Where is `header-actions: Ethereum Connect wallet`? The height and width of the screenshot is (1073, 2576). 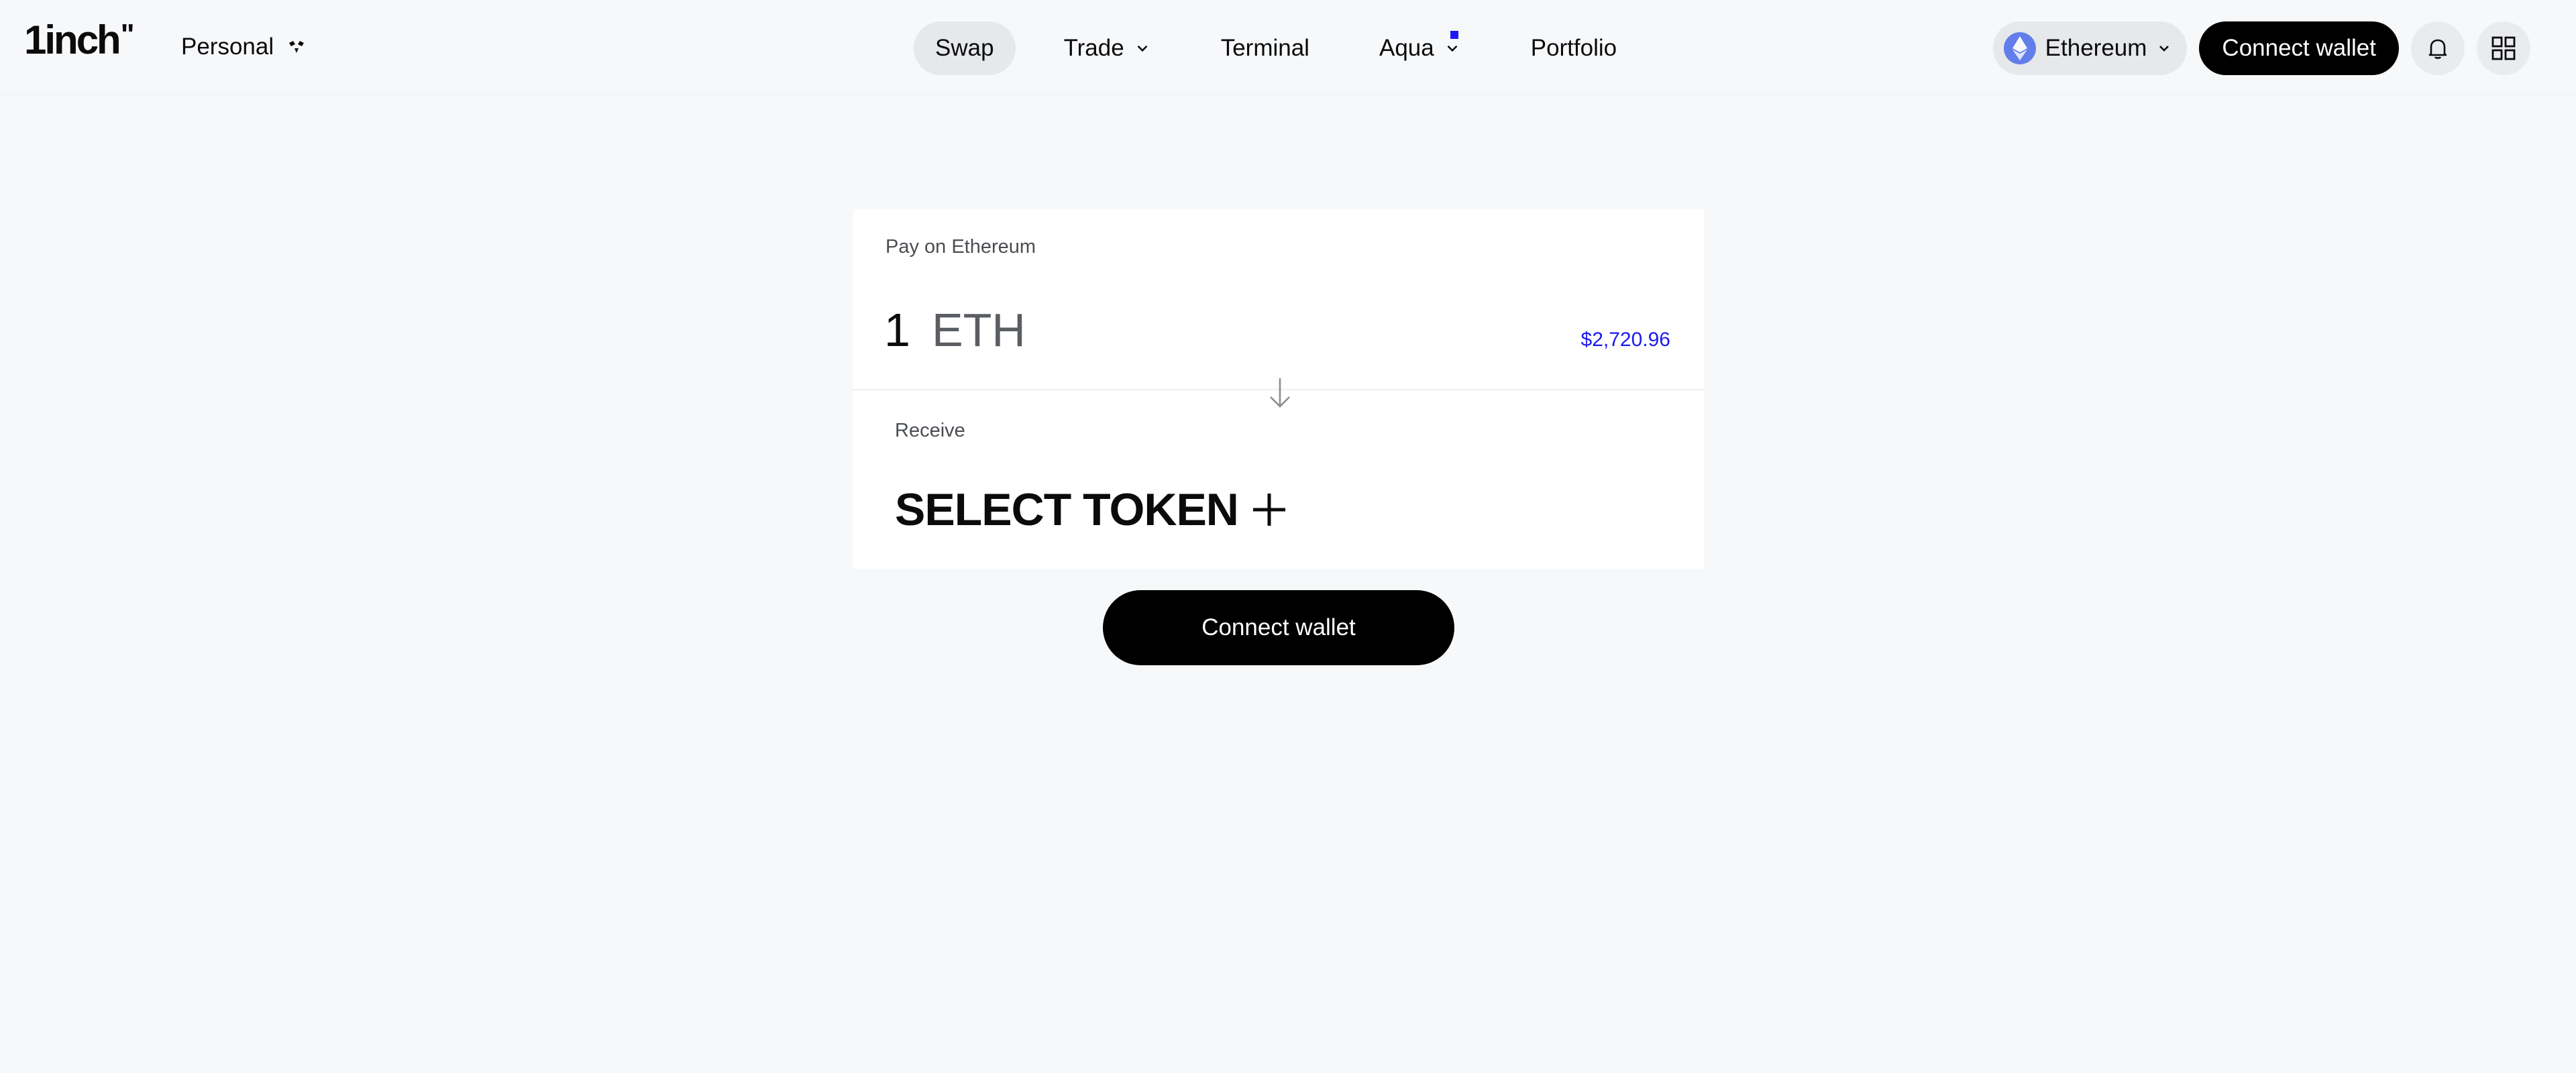
header-actions: Ethereum Connect wallet is located at coordinates (2261, 48).